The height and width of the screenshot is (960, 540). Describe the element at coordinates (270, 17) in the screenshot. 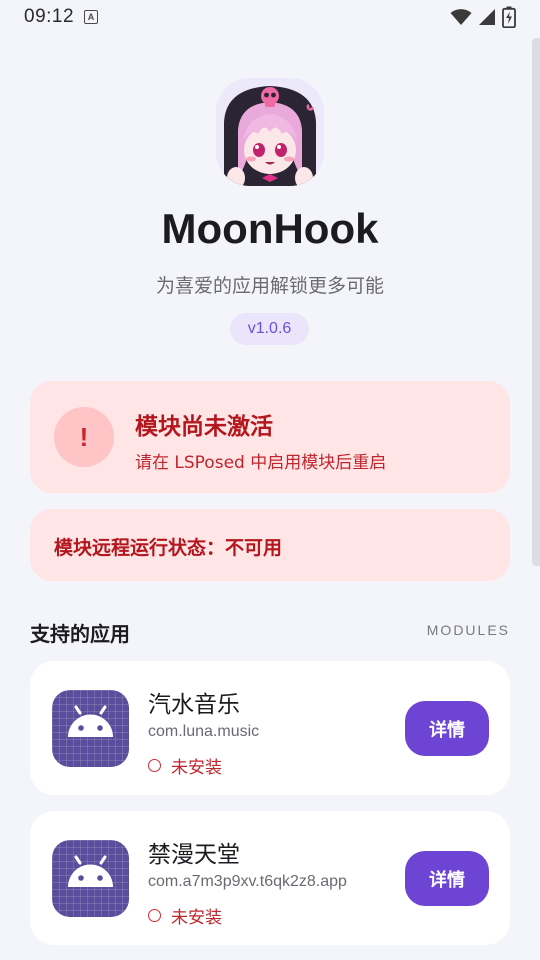

I see `status-bar: 09:12 A` at that location.